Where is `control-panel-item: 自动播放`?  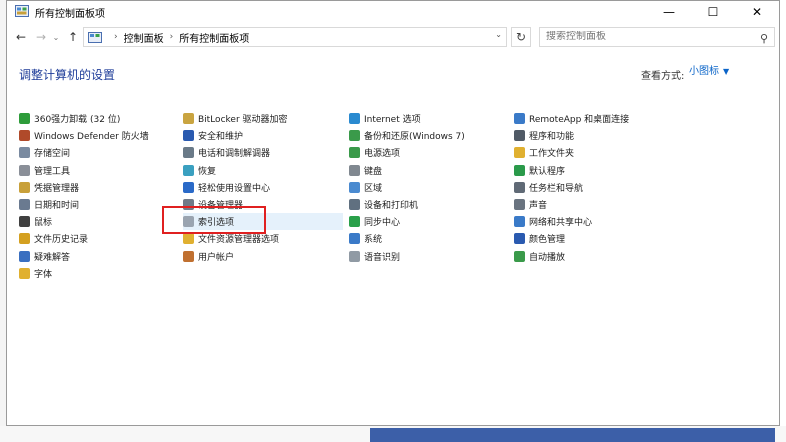
control-panel-item: 自动播放 is located at coordinates (614, 256).